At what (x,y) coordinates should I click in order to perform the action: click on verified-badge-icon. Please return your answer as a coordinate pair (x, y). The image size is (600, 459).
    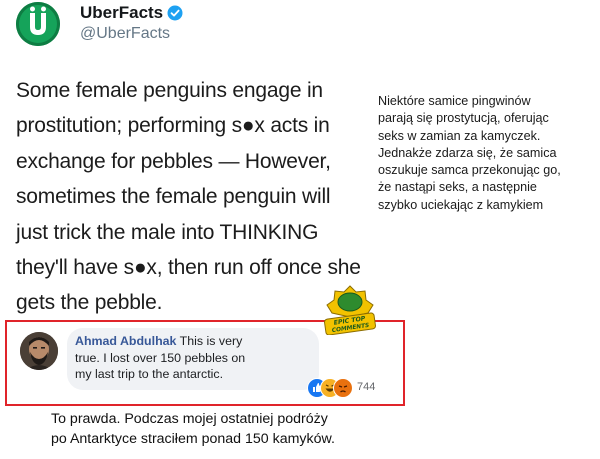
    Looking at the image, I should click on (175, 13).